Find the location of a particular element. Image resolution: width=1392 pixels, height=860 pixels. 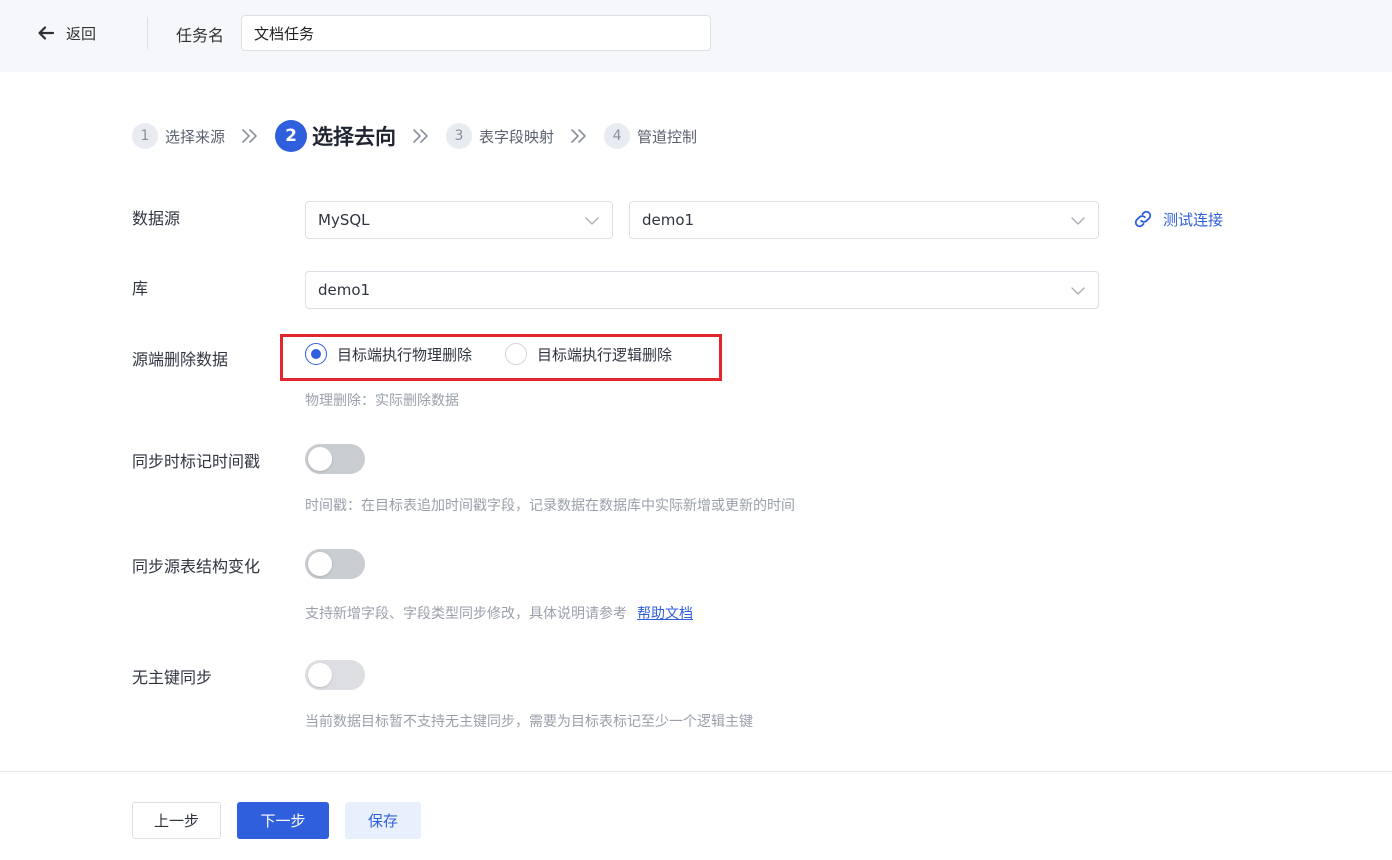

step-number: 1 is located at coordinates (145, 136).